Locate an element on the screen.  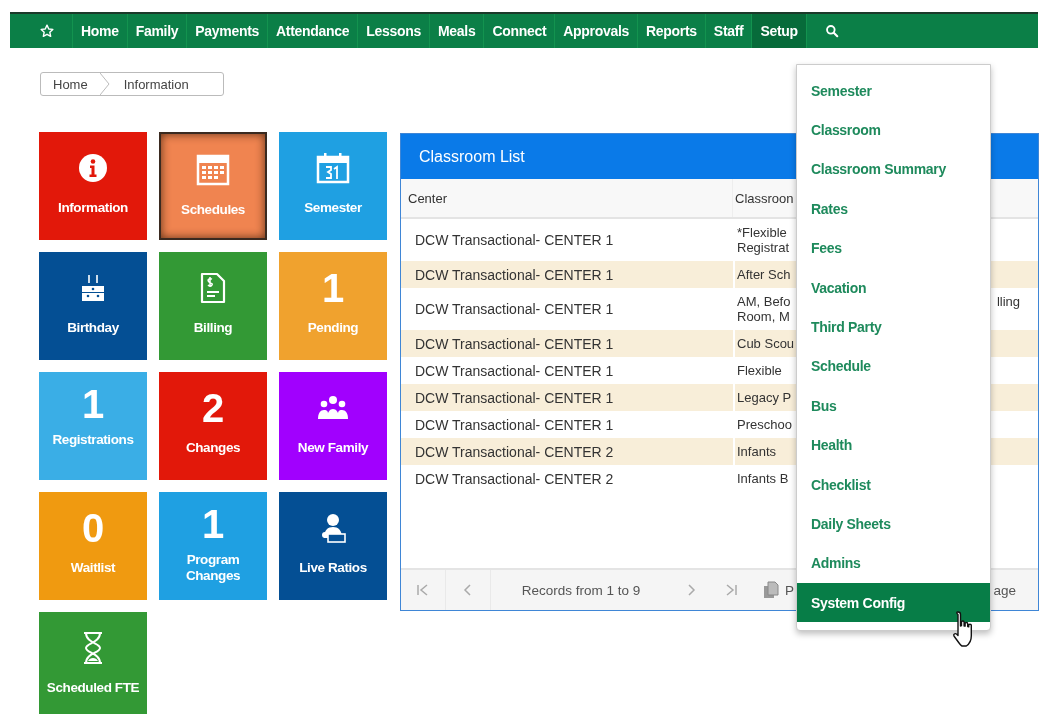
nav-menu-item: Lessons is located at coordinates (394, 31).